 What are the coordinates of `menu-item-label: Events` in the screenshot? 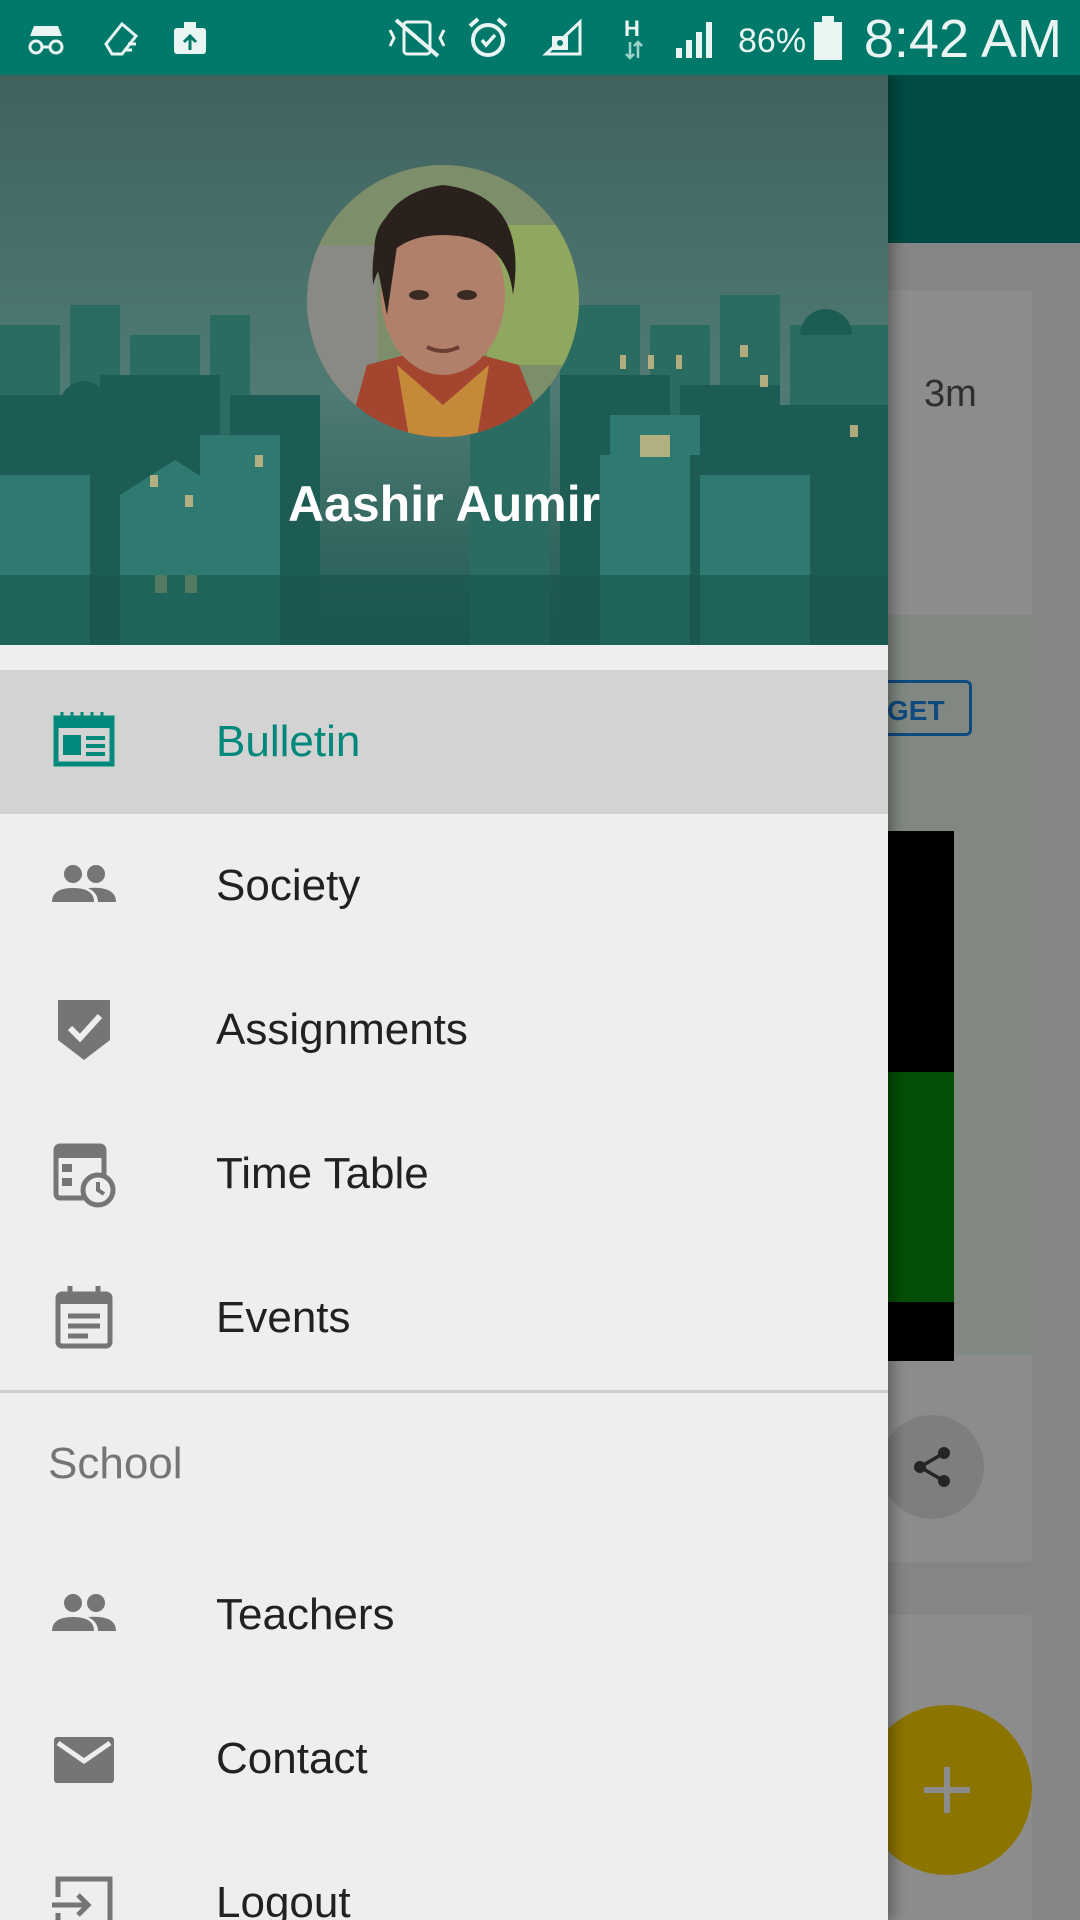 It's located at (283, 1317).